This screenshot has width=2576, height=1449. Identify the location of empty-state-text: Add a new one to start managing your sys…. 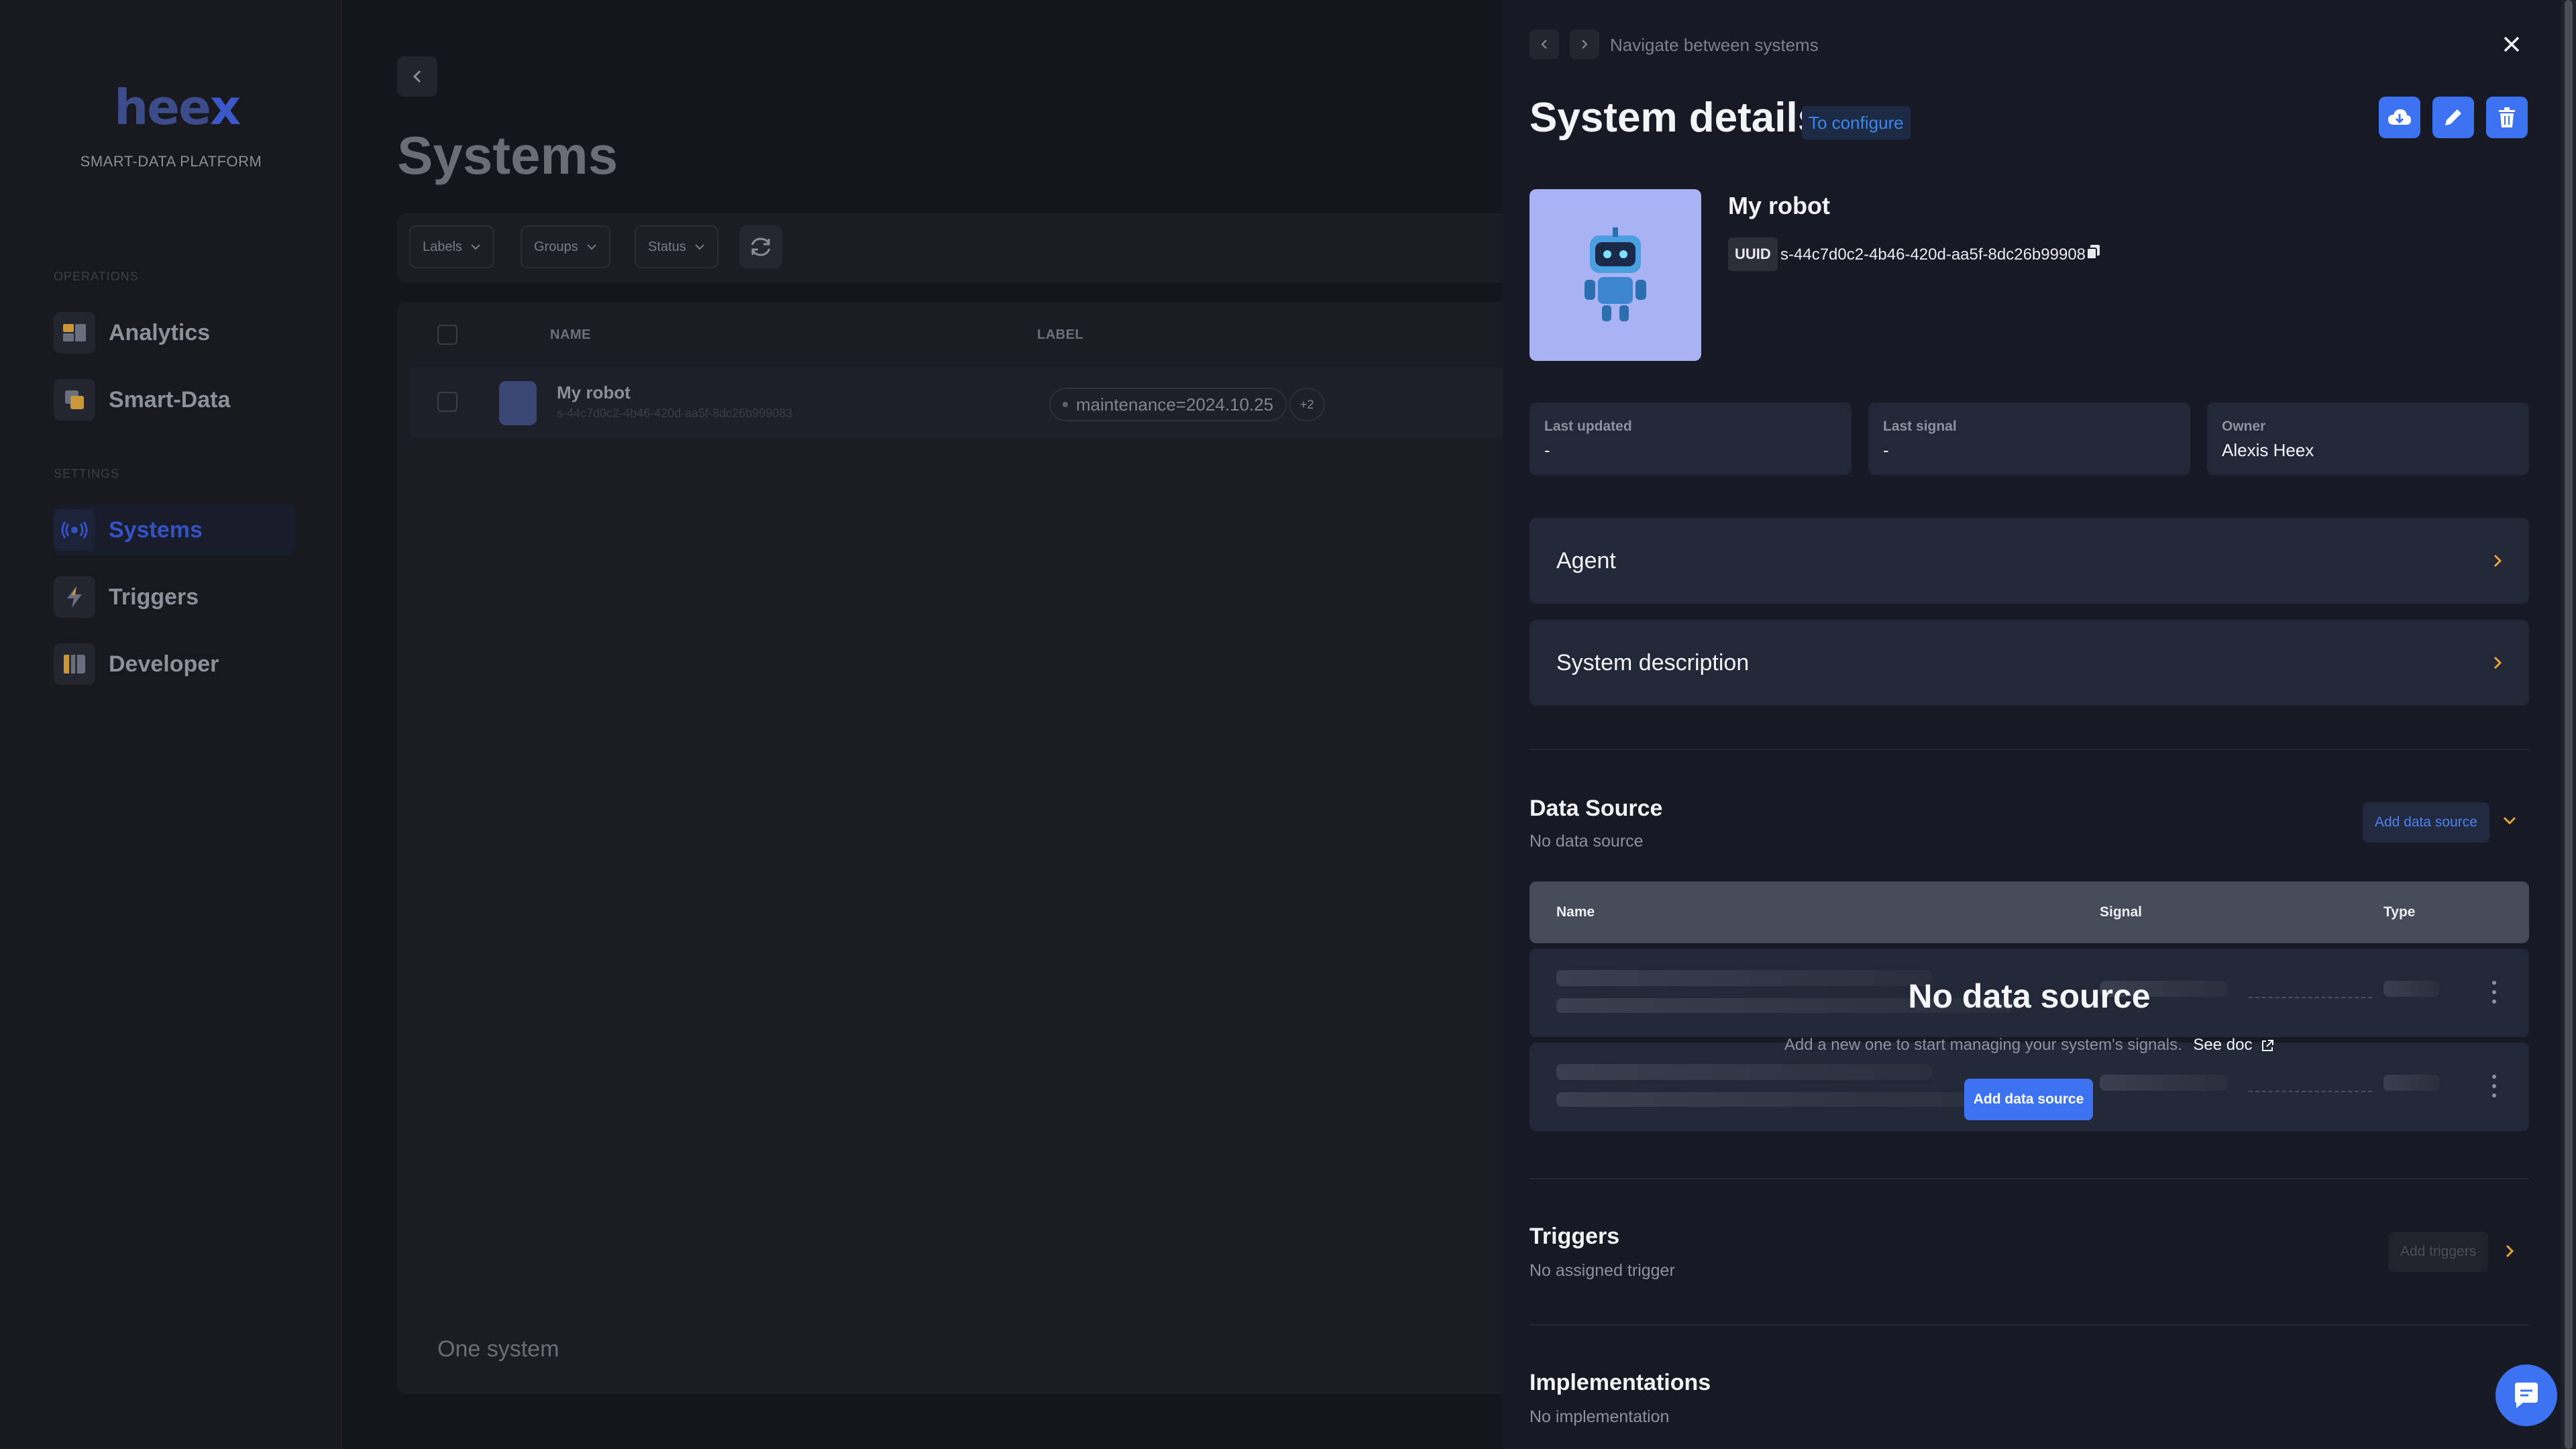
(2029, 1045).